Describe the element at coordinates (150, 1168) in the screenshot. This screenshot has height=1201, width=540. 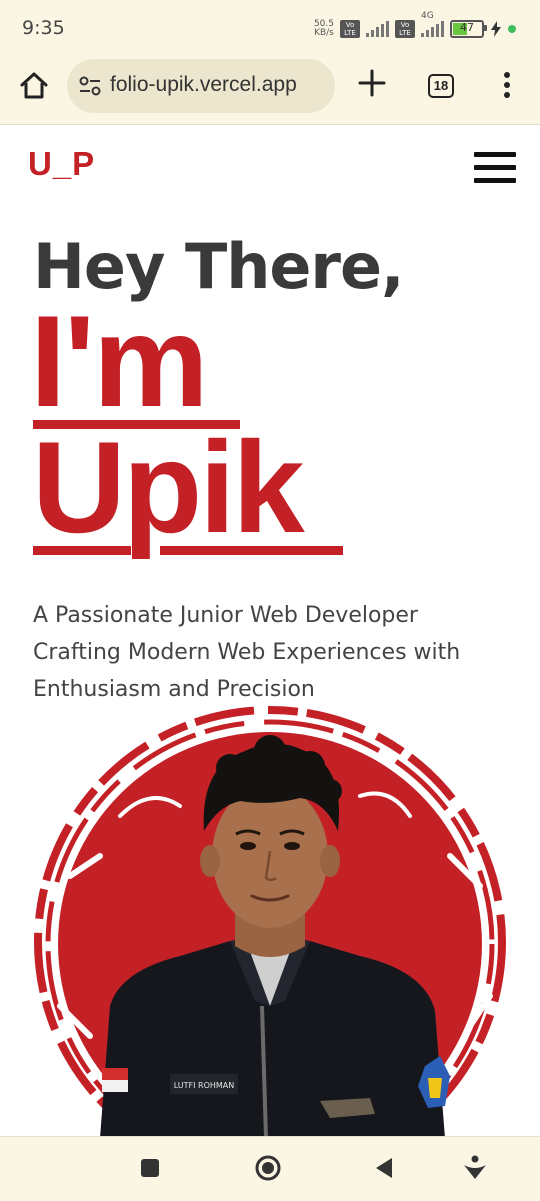
I see `square-icon` at that location.